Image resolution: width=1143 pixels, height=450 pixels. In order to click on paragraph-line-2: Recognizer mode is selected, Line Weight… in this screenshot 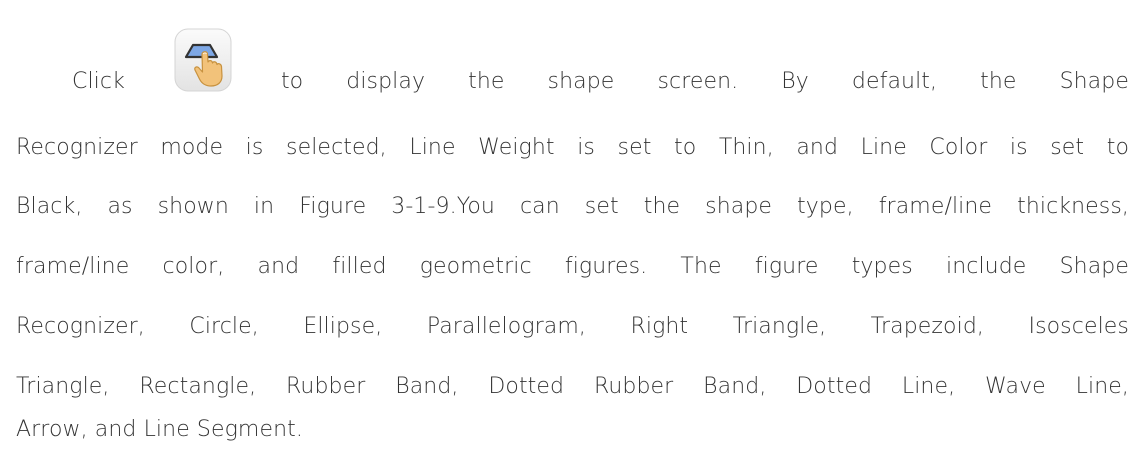, I will do `click(572, 147)`.